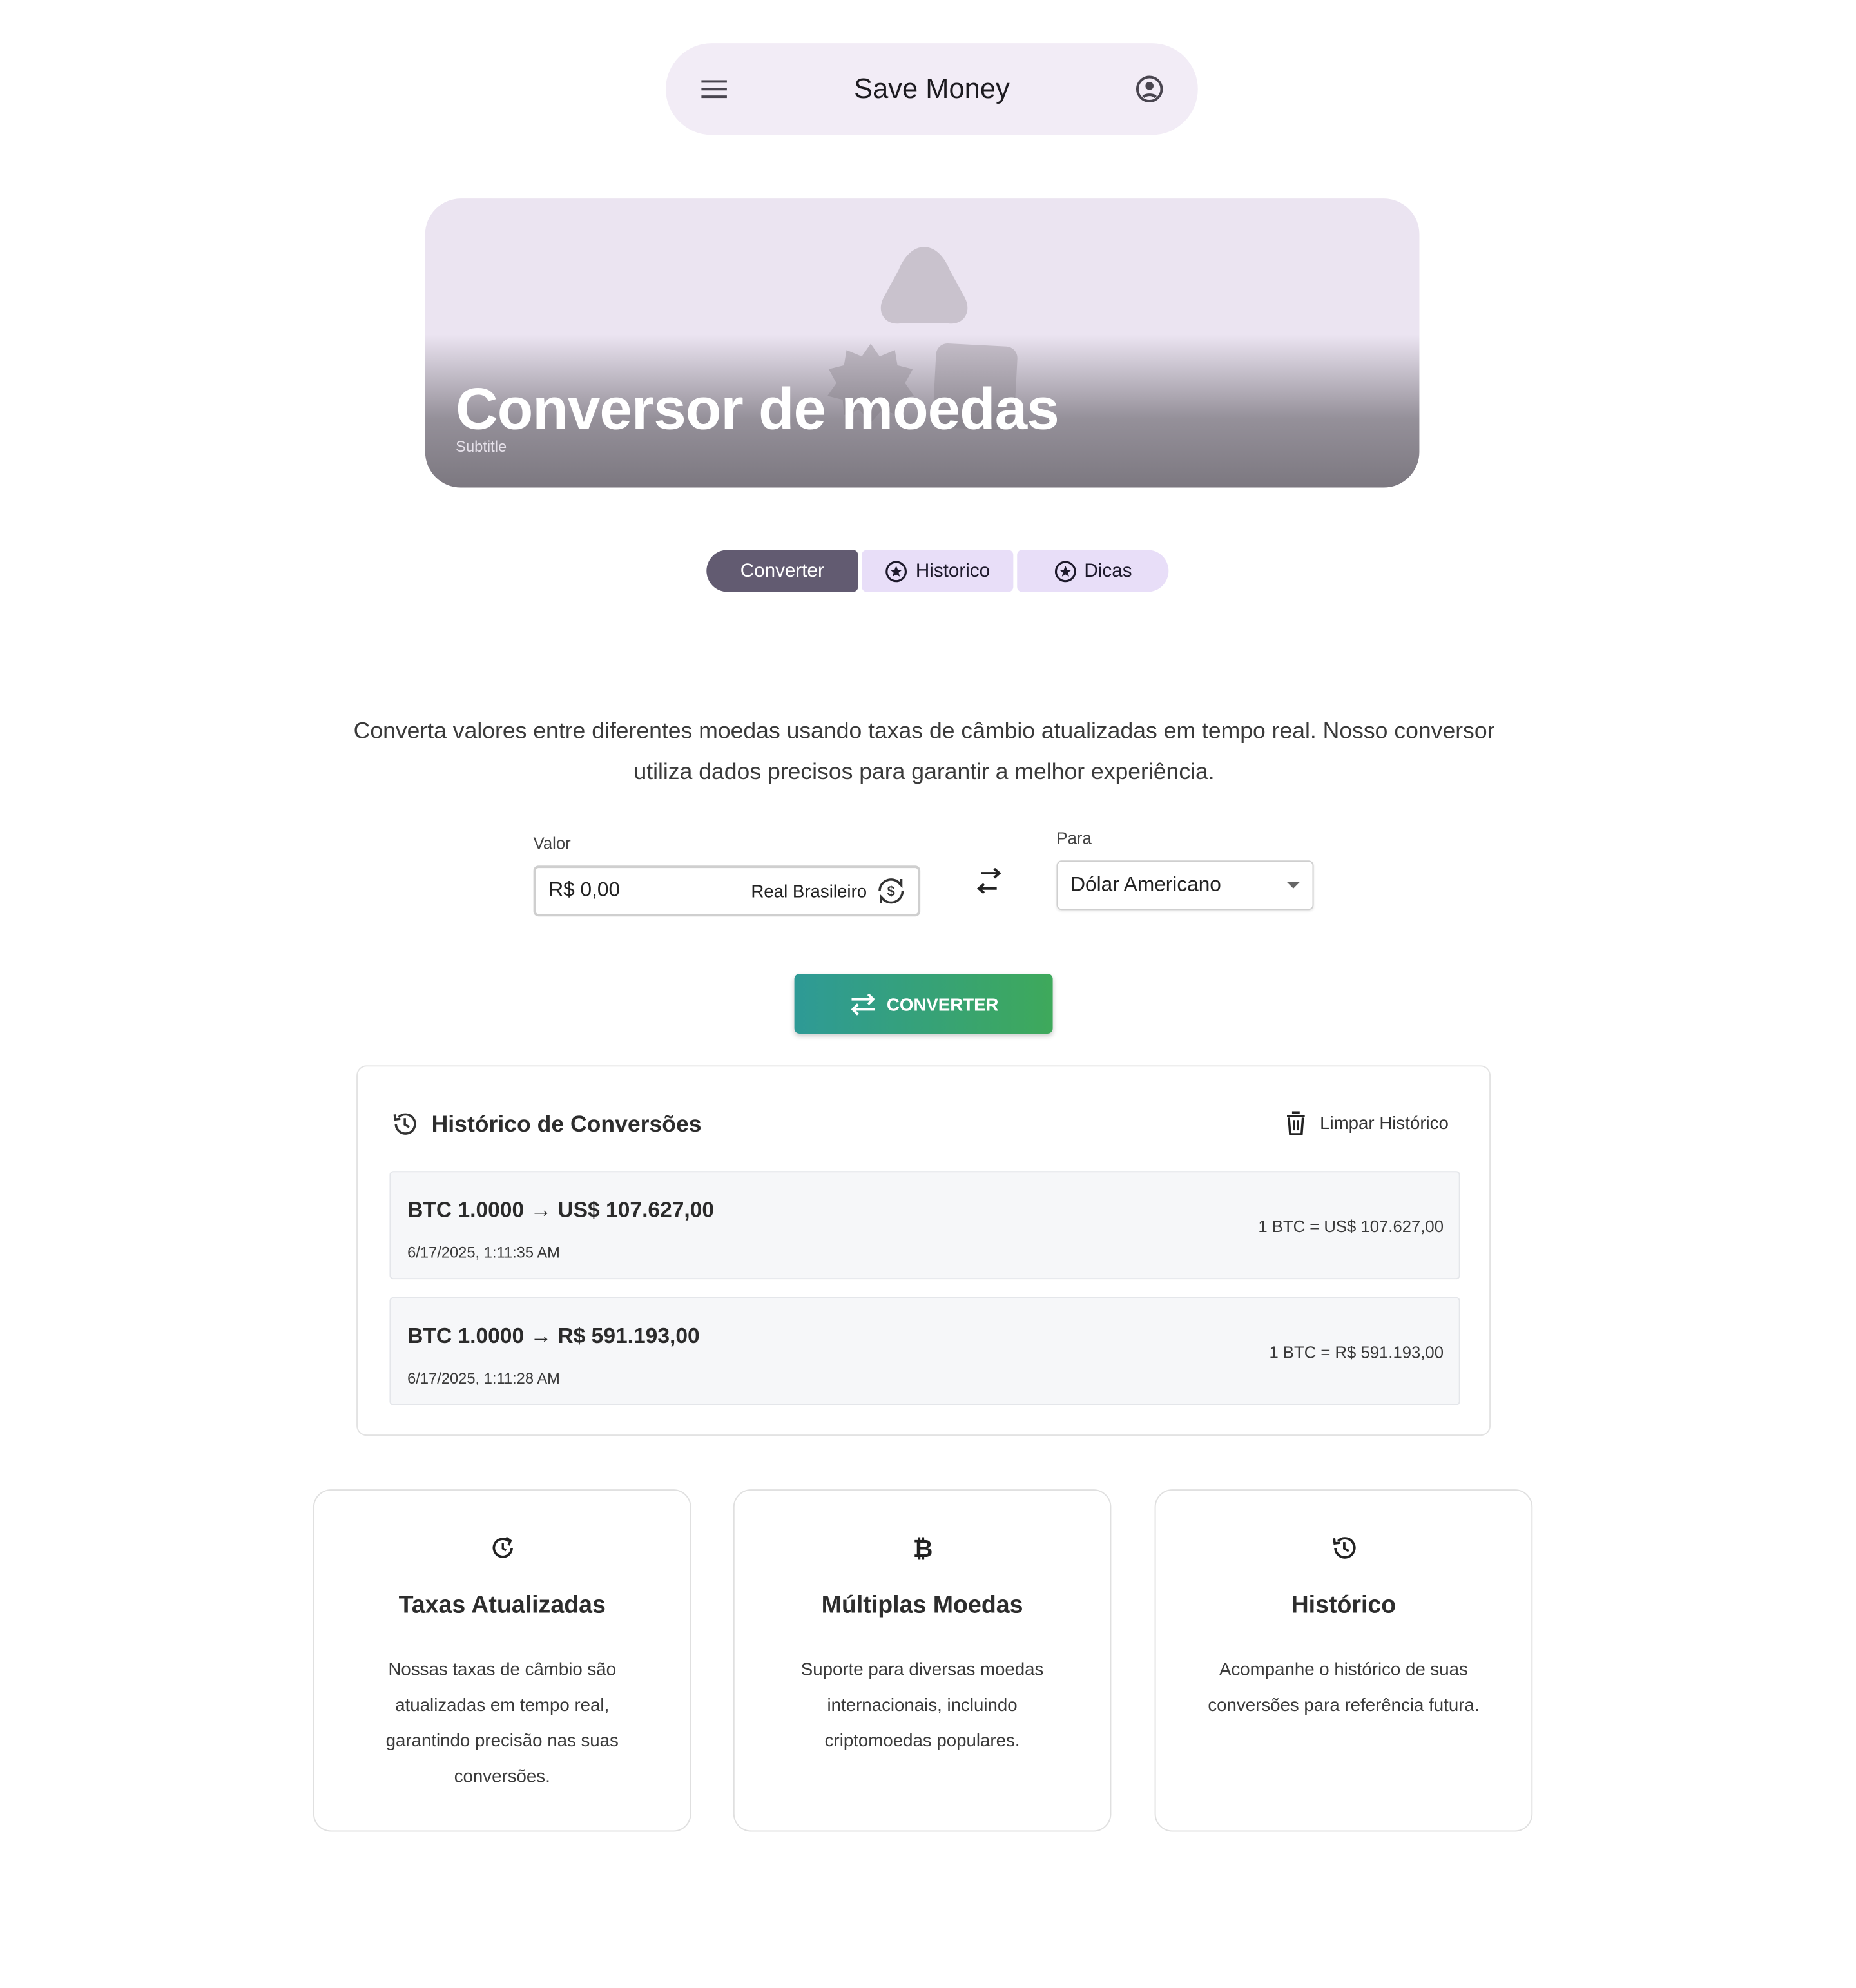 The image size is (1856, 1988). What do you see at coordinates (922, 1605) in the screenshot?
I see `feature-title: Múltiplas Moedas` at bounding box center [922, 1605].